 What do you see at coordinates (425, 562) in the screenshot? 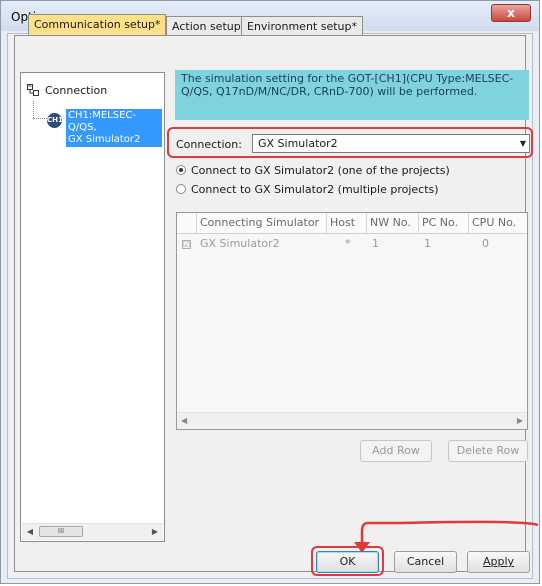
I see `cancel-button: Cancel` at bounding box center [425, 562].